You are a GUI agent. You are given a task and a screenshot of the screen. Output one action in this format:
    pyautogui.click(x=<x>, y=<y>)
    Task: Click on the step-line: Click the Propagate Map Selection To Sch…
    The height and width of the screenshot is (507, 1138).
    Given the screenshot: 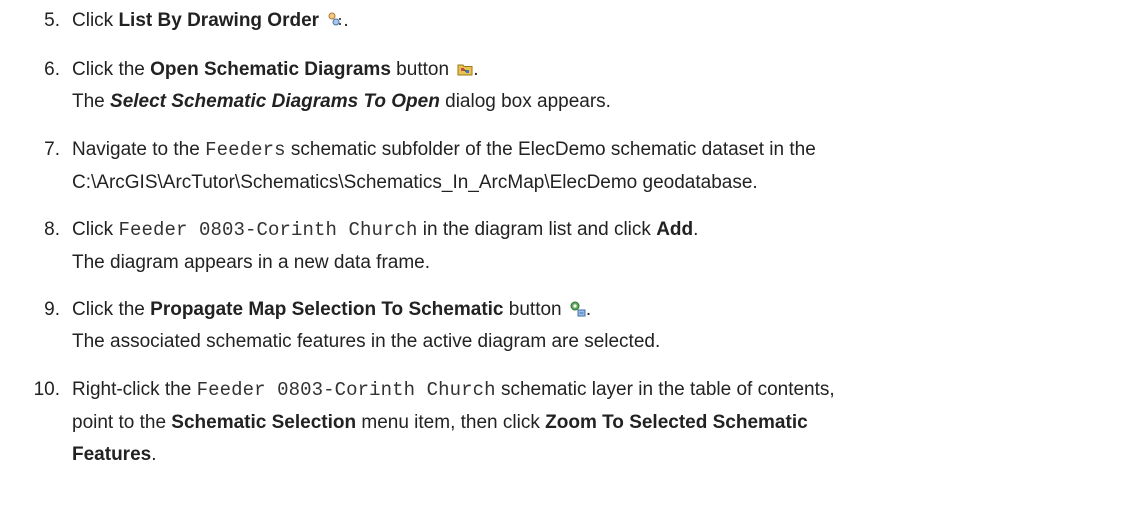 What is the action you would take?
    pyautogui.click(x=332, y=309)
    